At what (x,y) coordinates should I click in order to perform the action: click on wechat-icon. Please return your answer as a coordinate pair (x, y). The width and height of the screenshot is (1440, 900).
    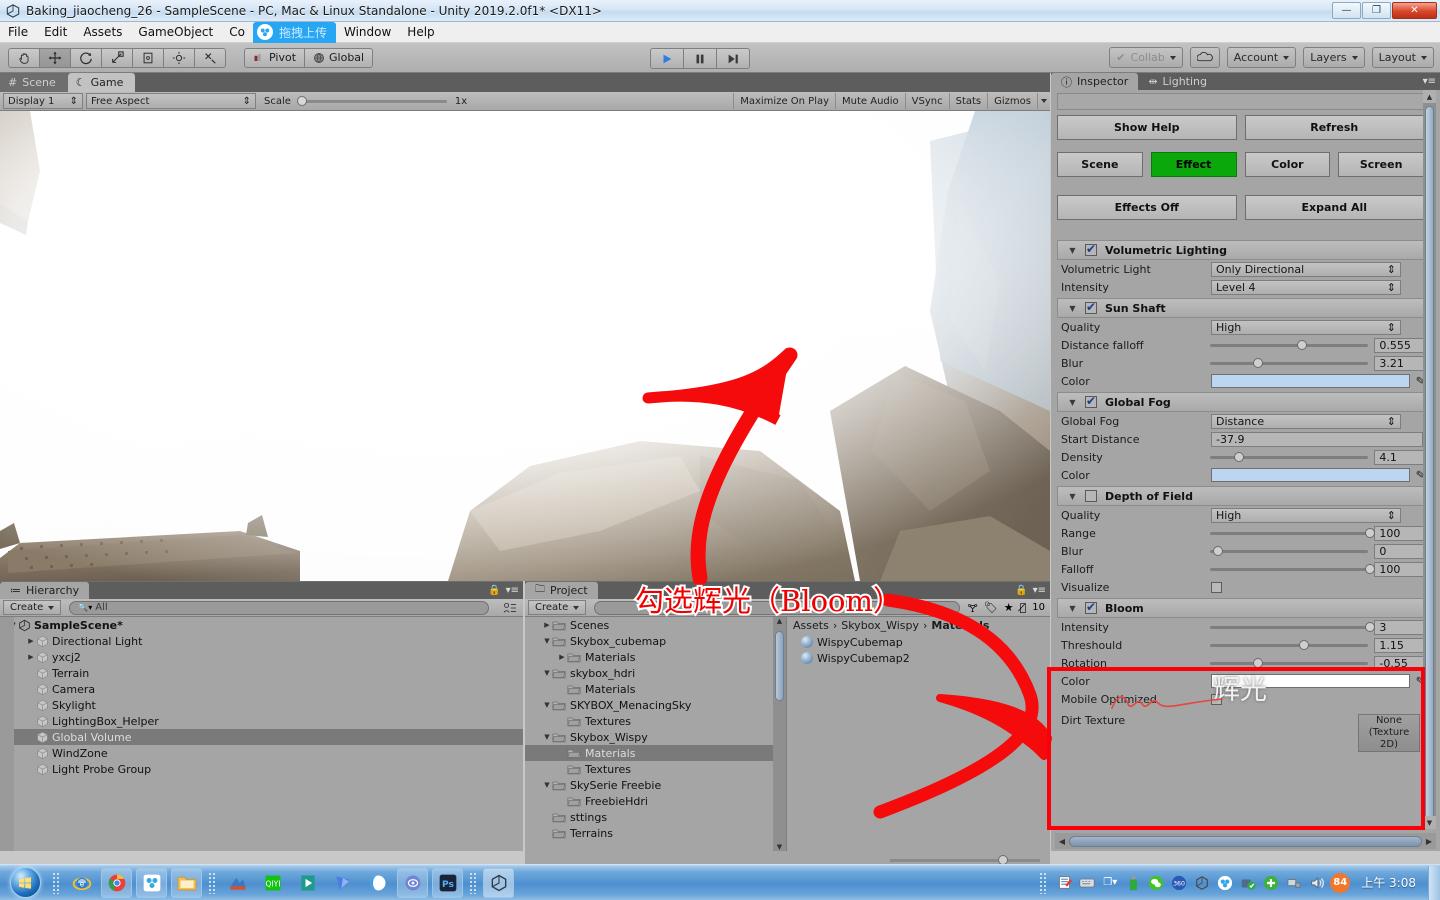
    Looking at the image, I should click on (1156, 883).